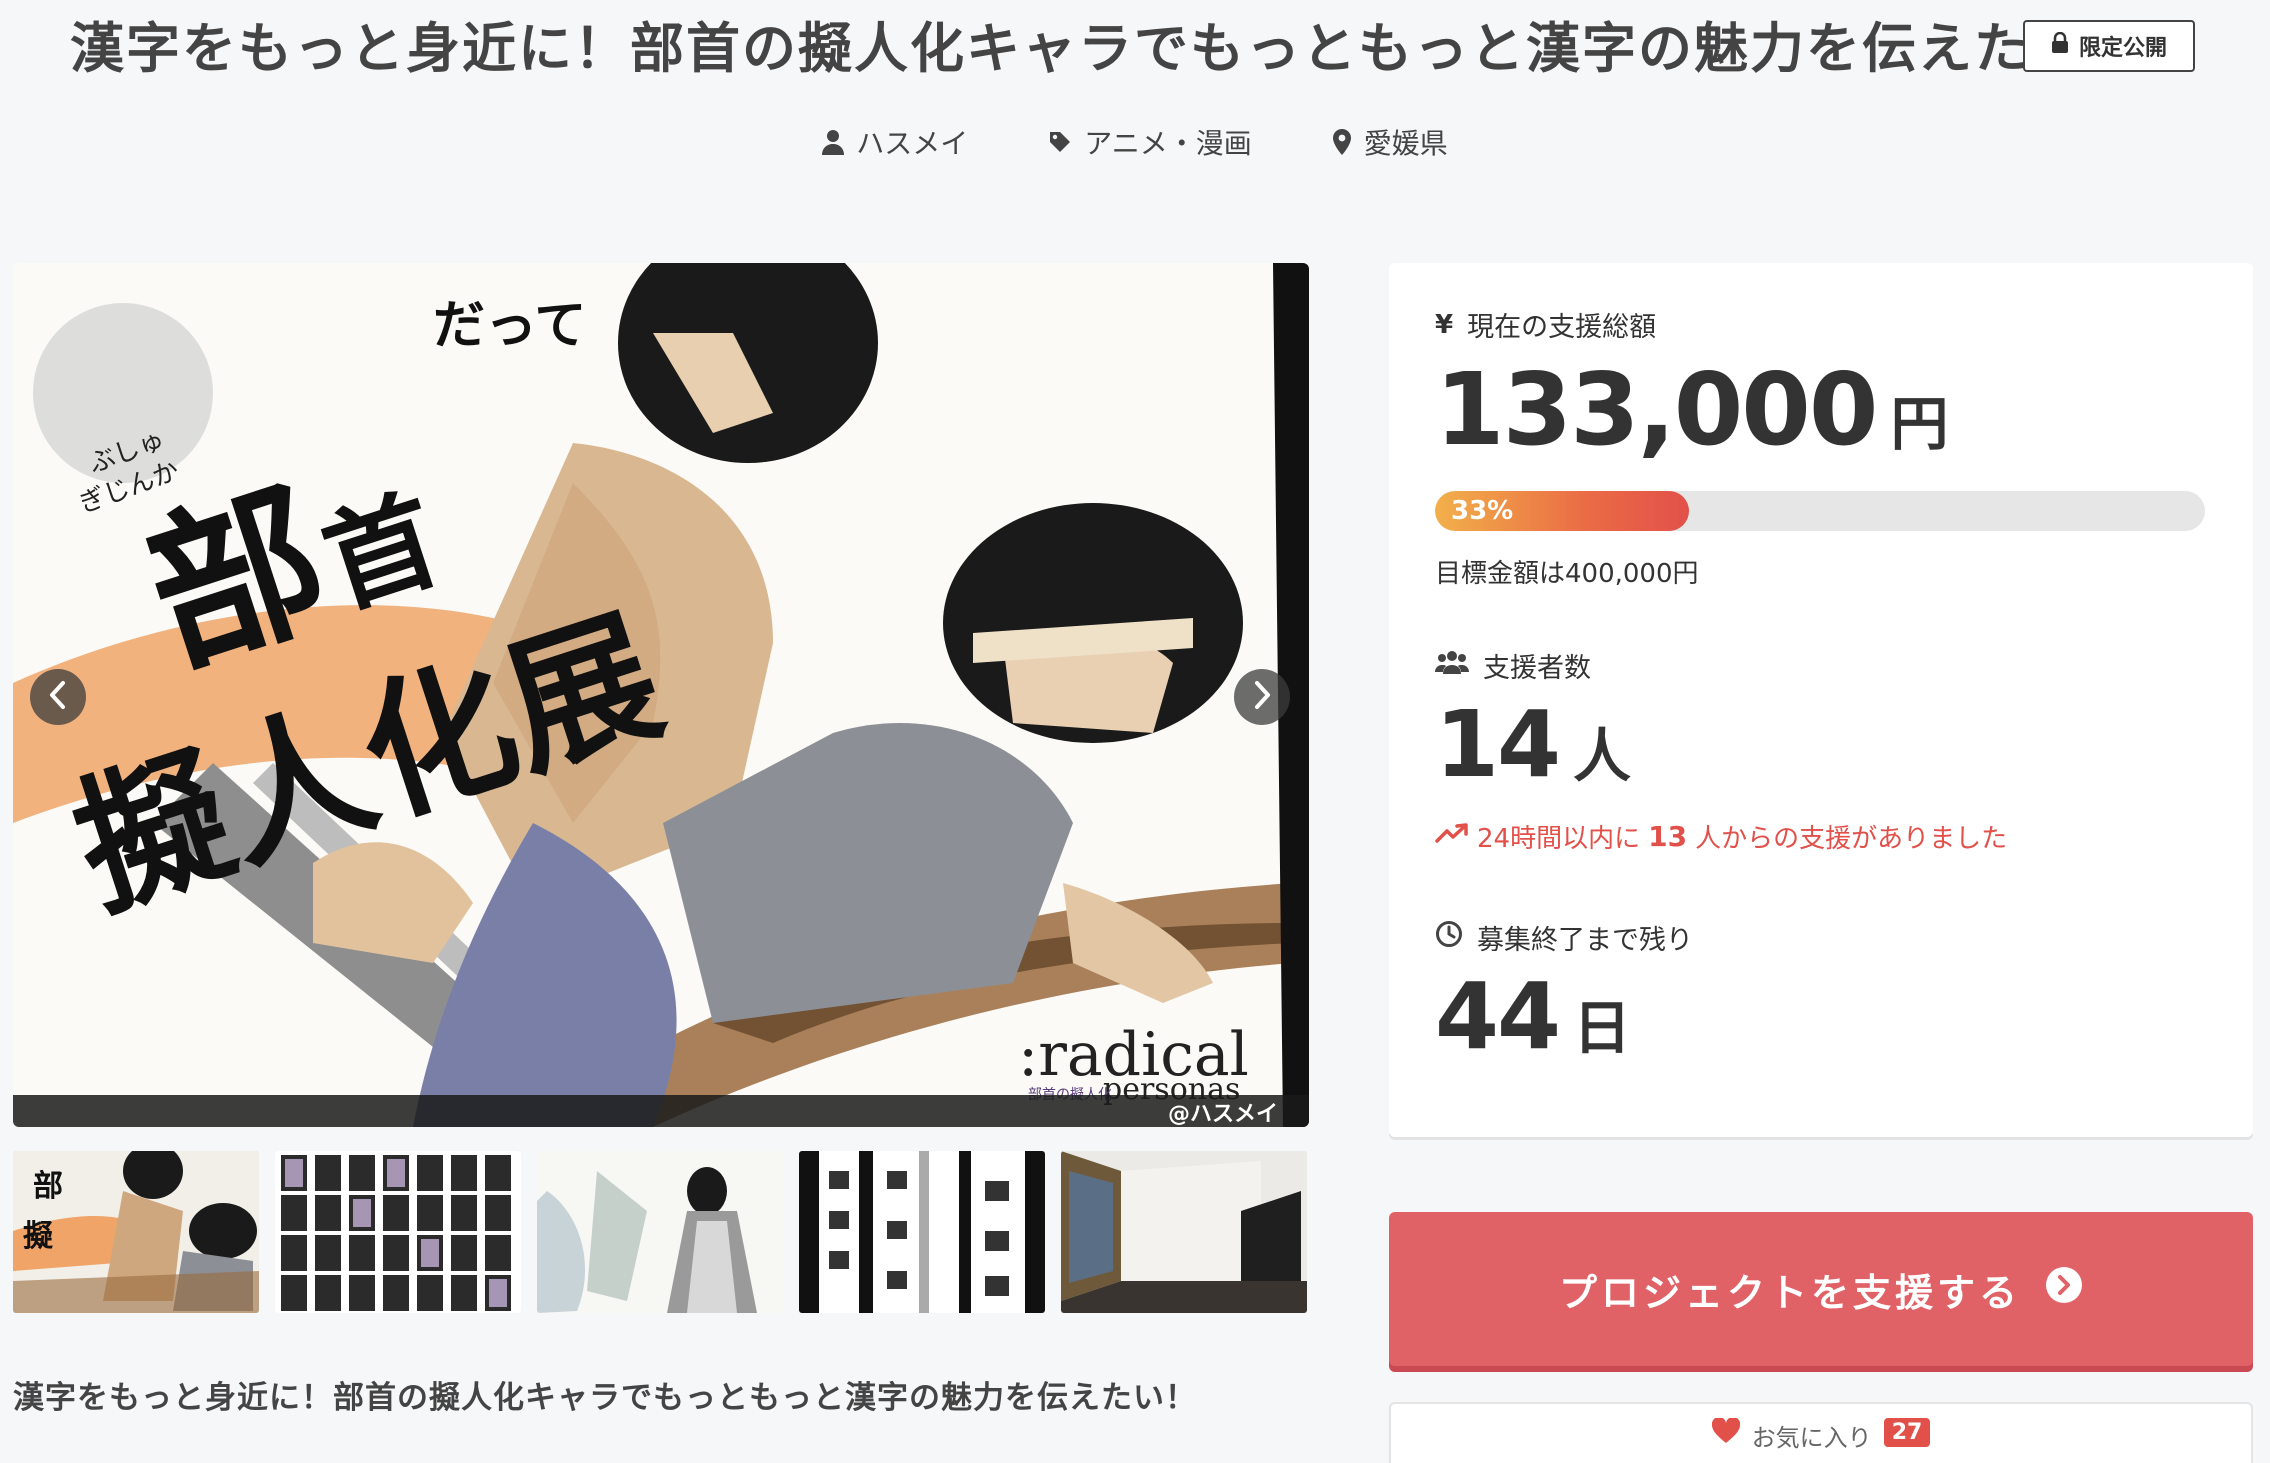 This screenshot has width=2270, height=1463. I want to click on chevron-right-icon, so click(1262, 697).